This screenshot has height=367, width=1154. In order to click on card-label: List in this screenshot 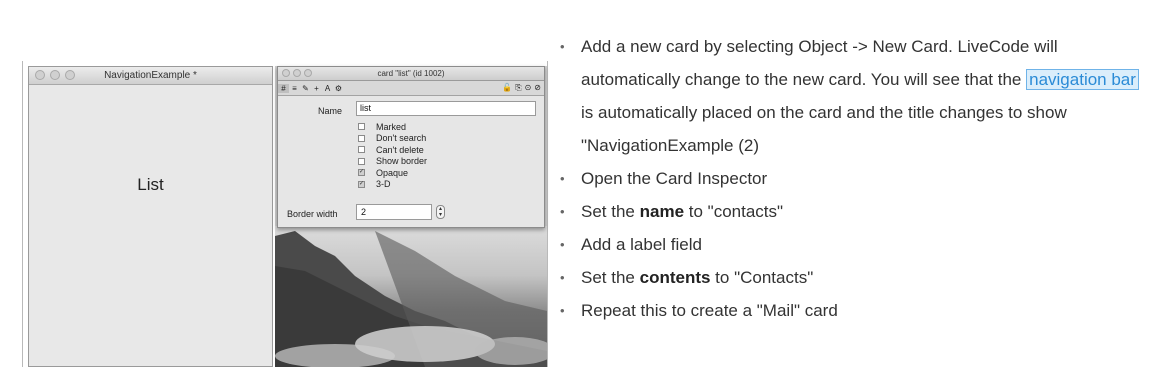, I will do `click(150, 184)`.